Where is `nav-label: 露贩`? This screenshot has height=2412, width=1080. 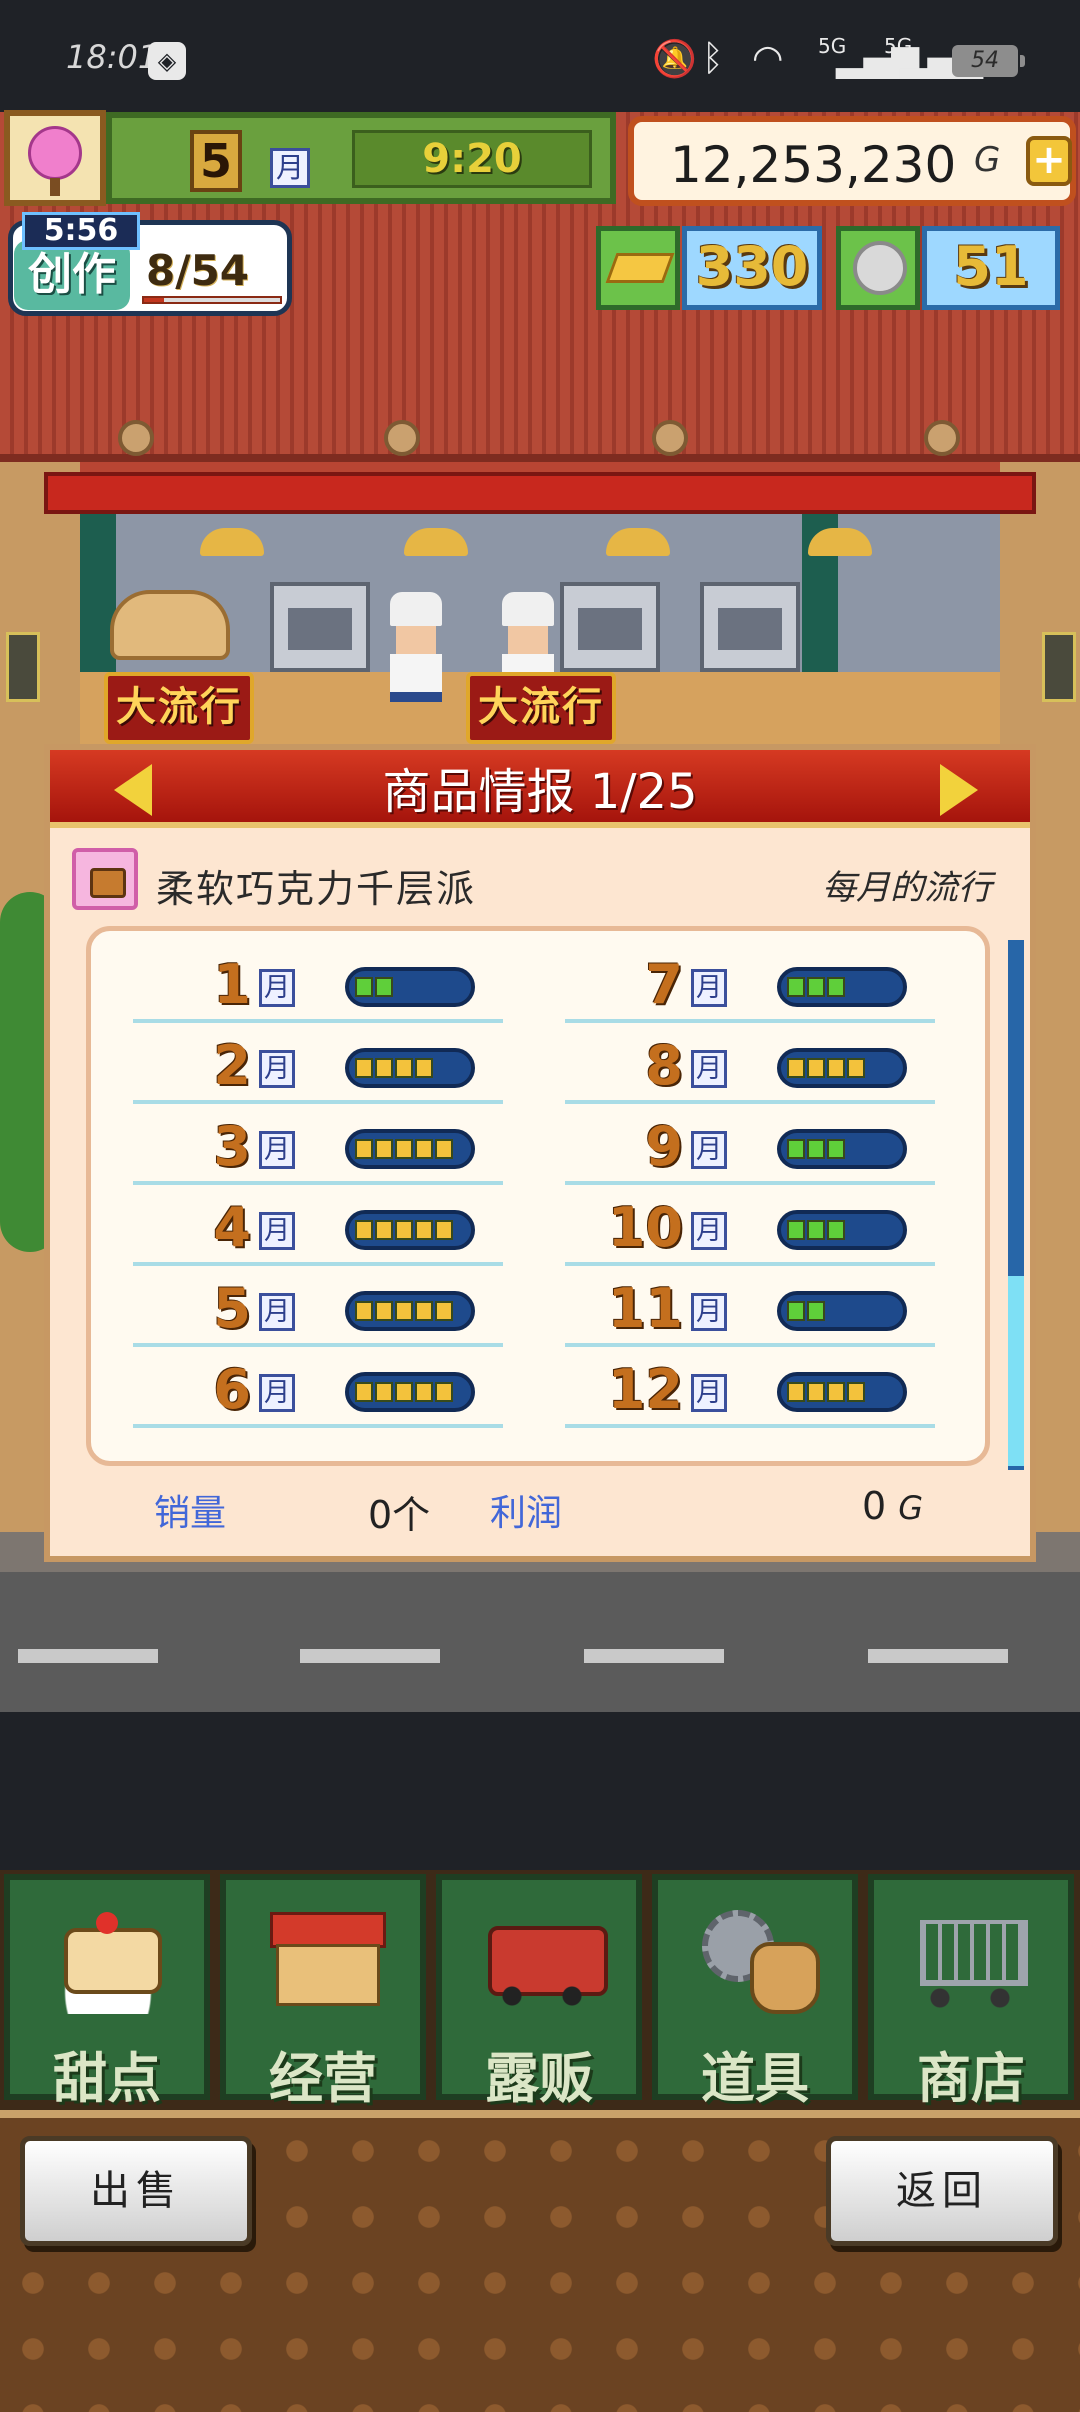
nav-label: 露贩 is located at coordinates (539, 2078).